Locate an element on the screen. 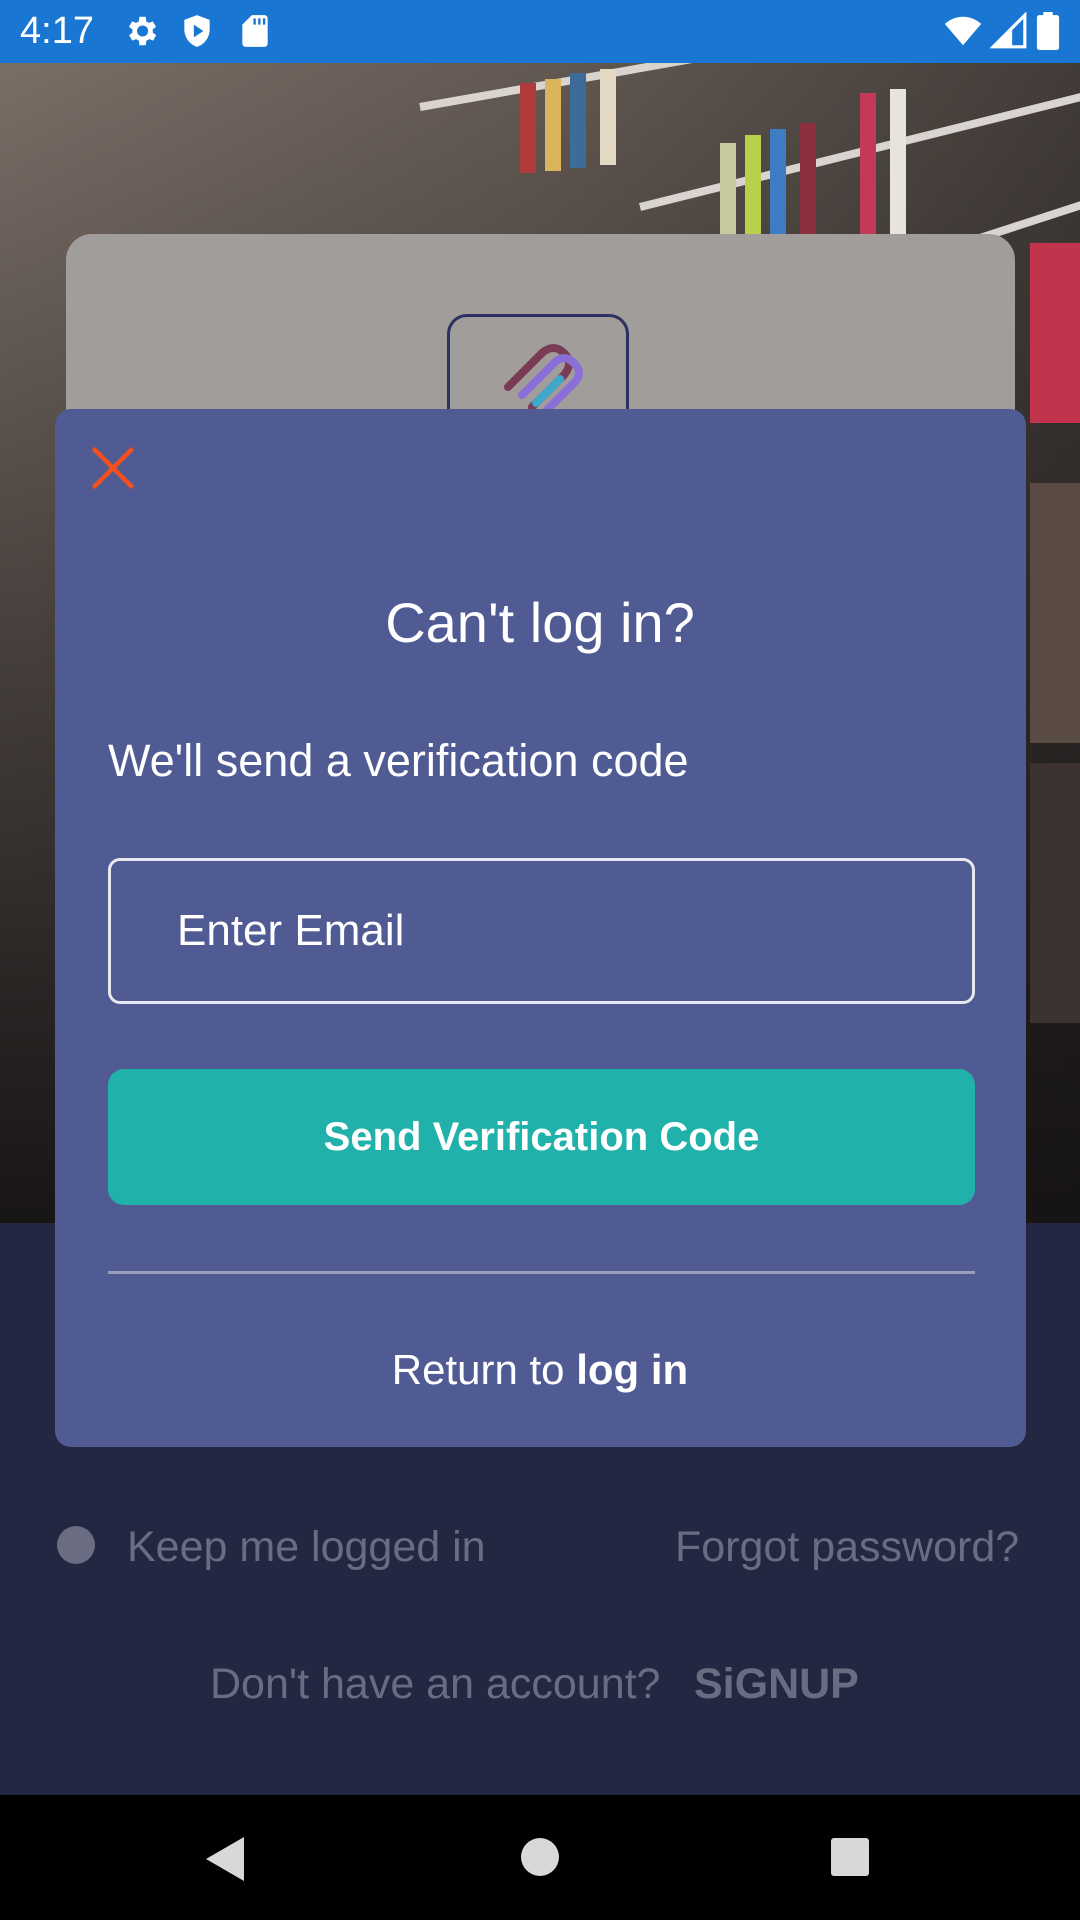 This screenshot has width=1080, height=1920. sd-card-icon is located at coordinates (255, 31).